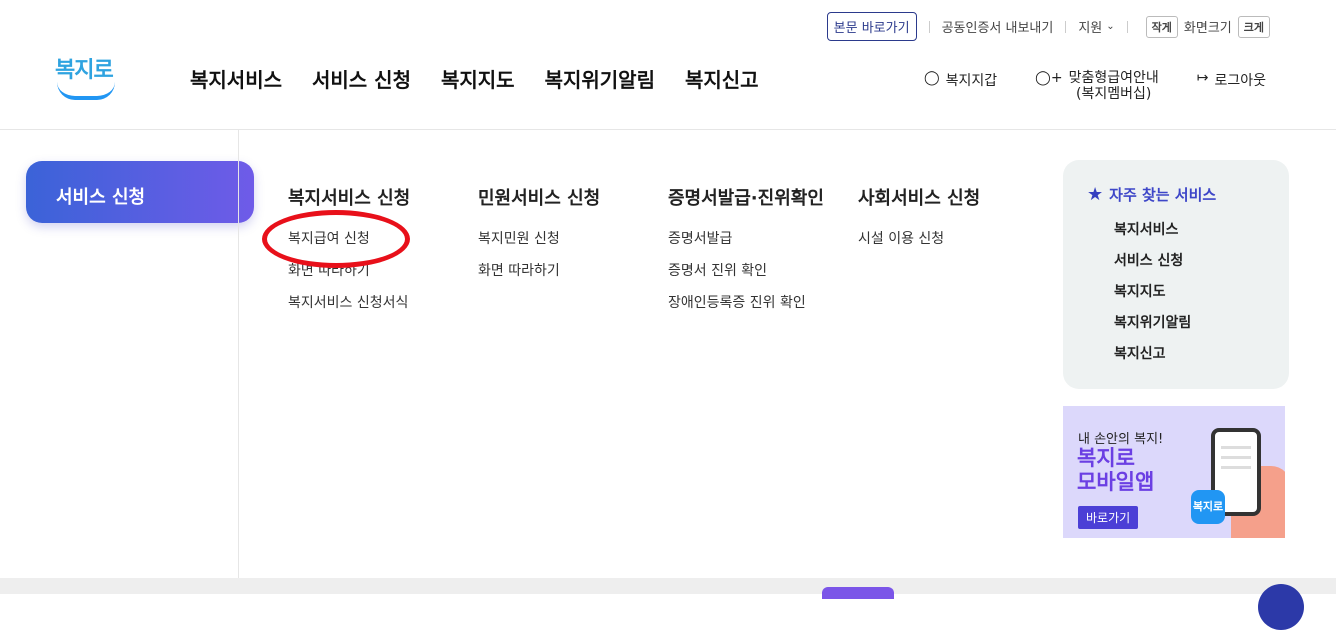  What do you see at coordinates (1281, 607) in the screenshot?
I see `floating-circle-button` at bounding box center [1281, 607].